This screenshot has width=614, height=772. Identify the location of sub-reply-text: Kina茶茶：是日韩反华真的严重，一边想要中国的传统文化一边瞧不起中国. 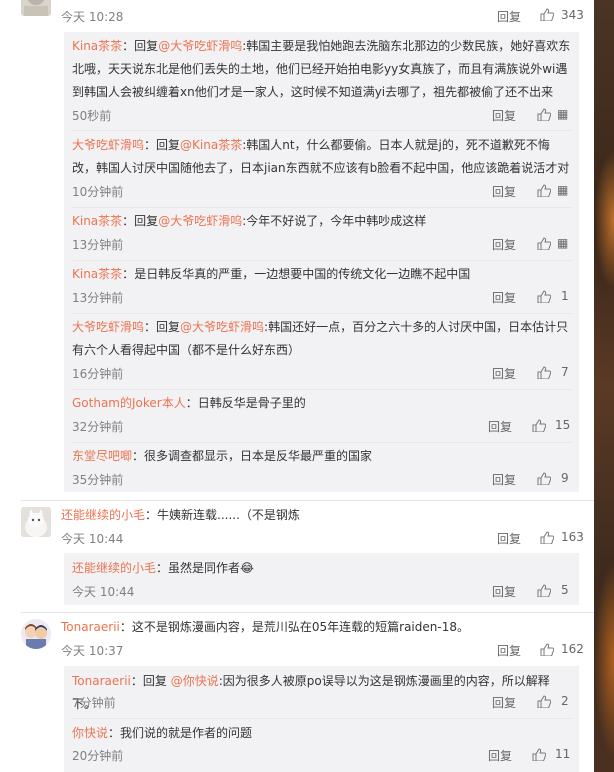
(271, 274).